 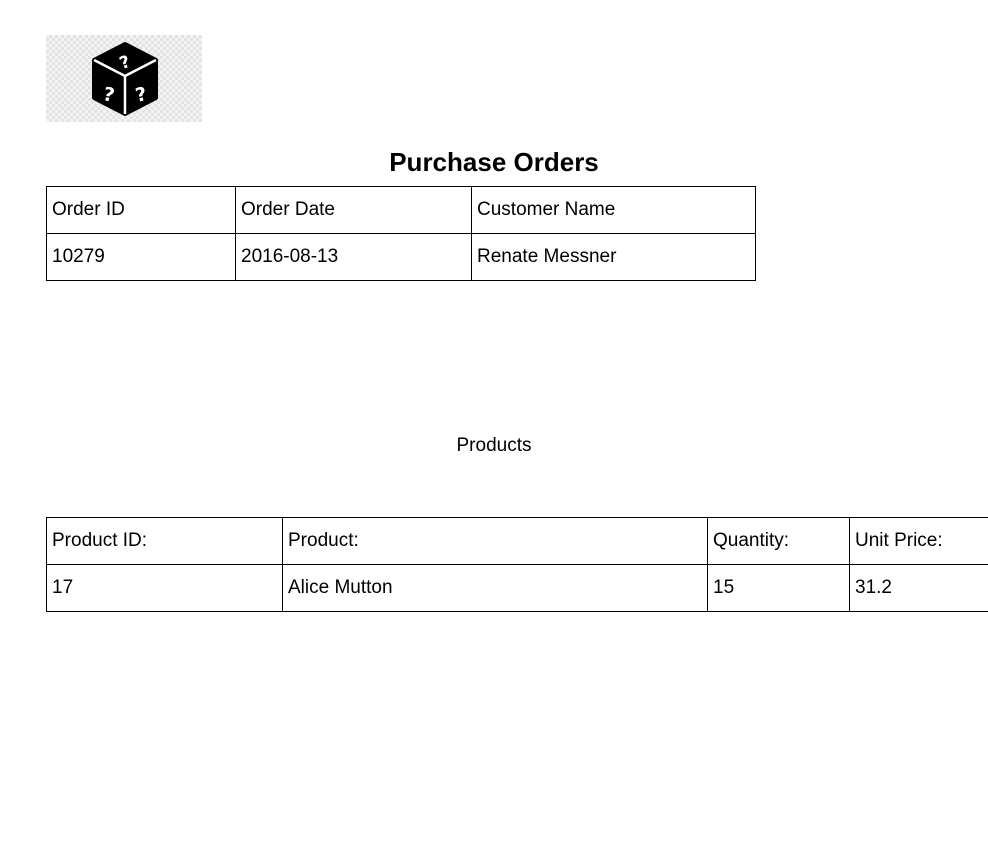 What do you see at coordinates (164, 541) in the screenshot?
I see `column-header-product-id: Product ID:` at bounding box center [164, 541].